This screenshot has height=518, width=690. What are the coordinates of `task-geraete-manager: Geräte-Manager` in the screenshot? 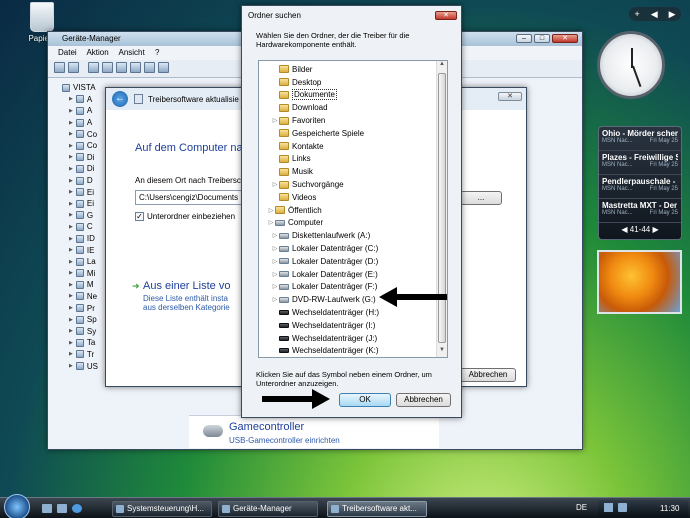 It's located at (268, 509).